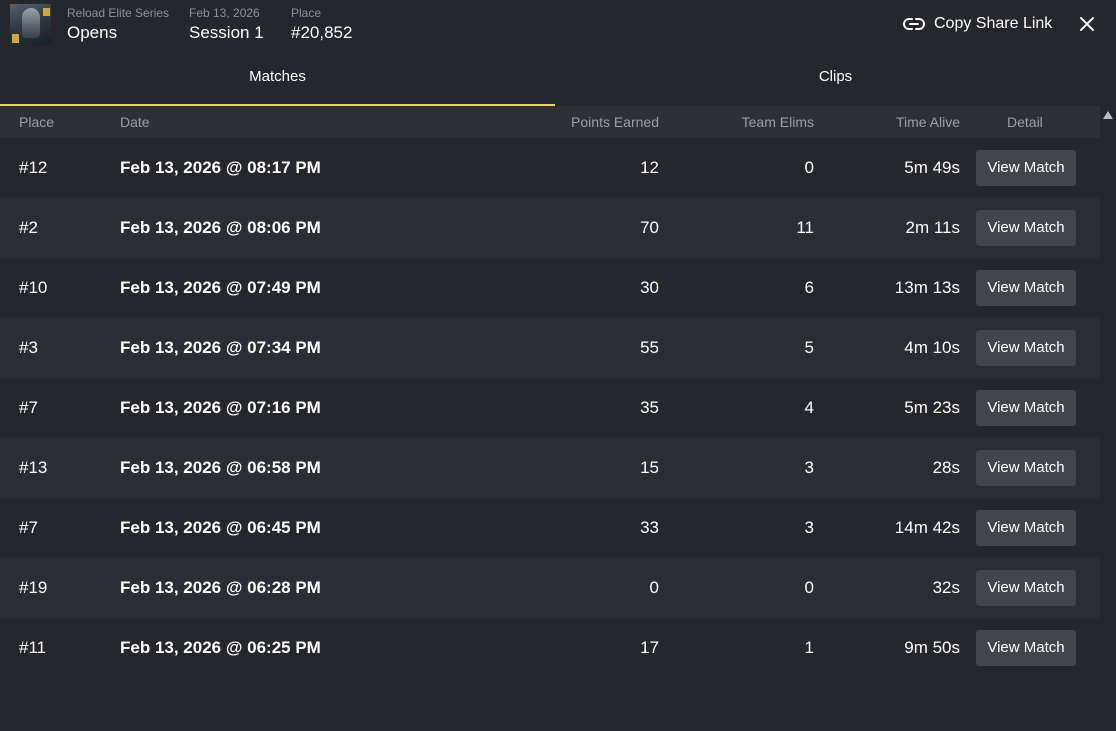  What do you see at coordinates (33, 467) in the screenshot?
I see `cell-place: #13` at bounding box center [33, 467].